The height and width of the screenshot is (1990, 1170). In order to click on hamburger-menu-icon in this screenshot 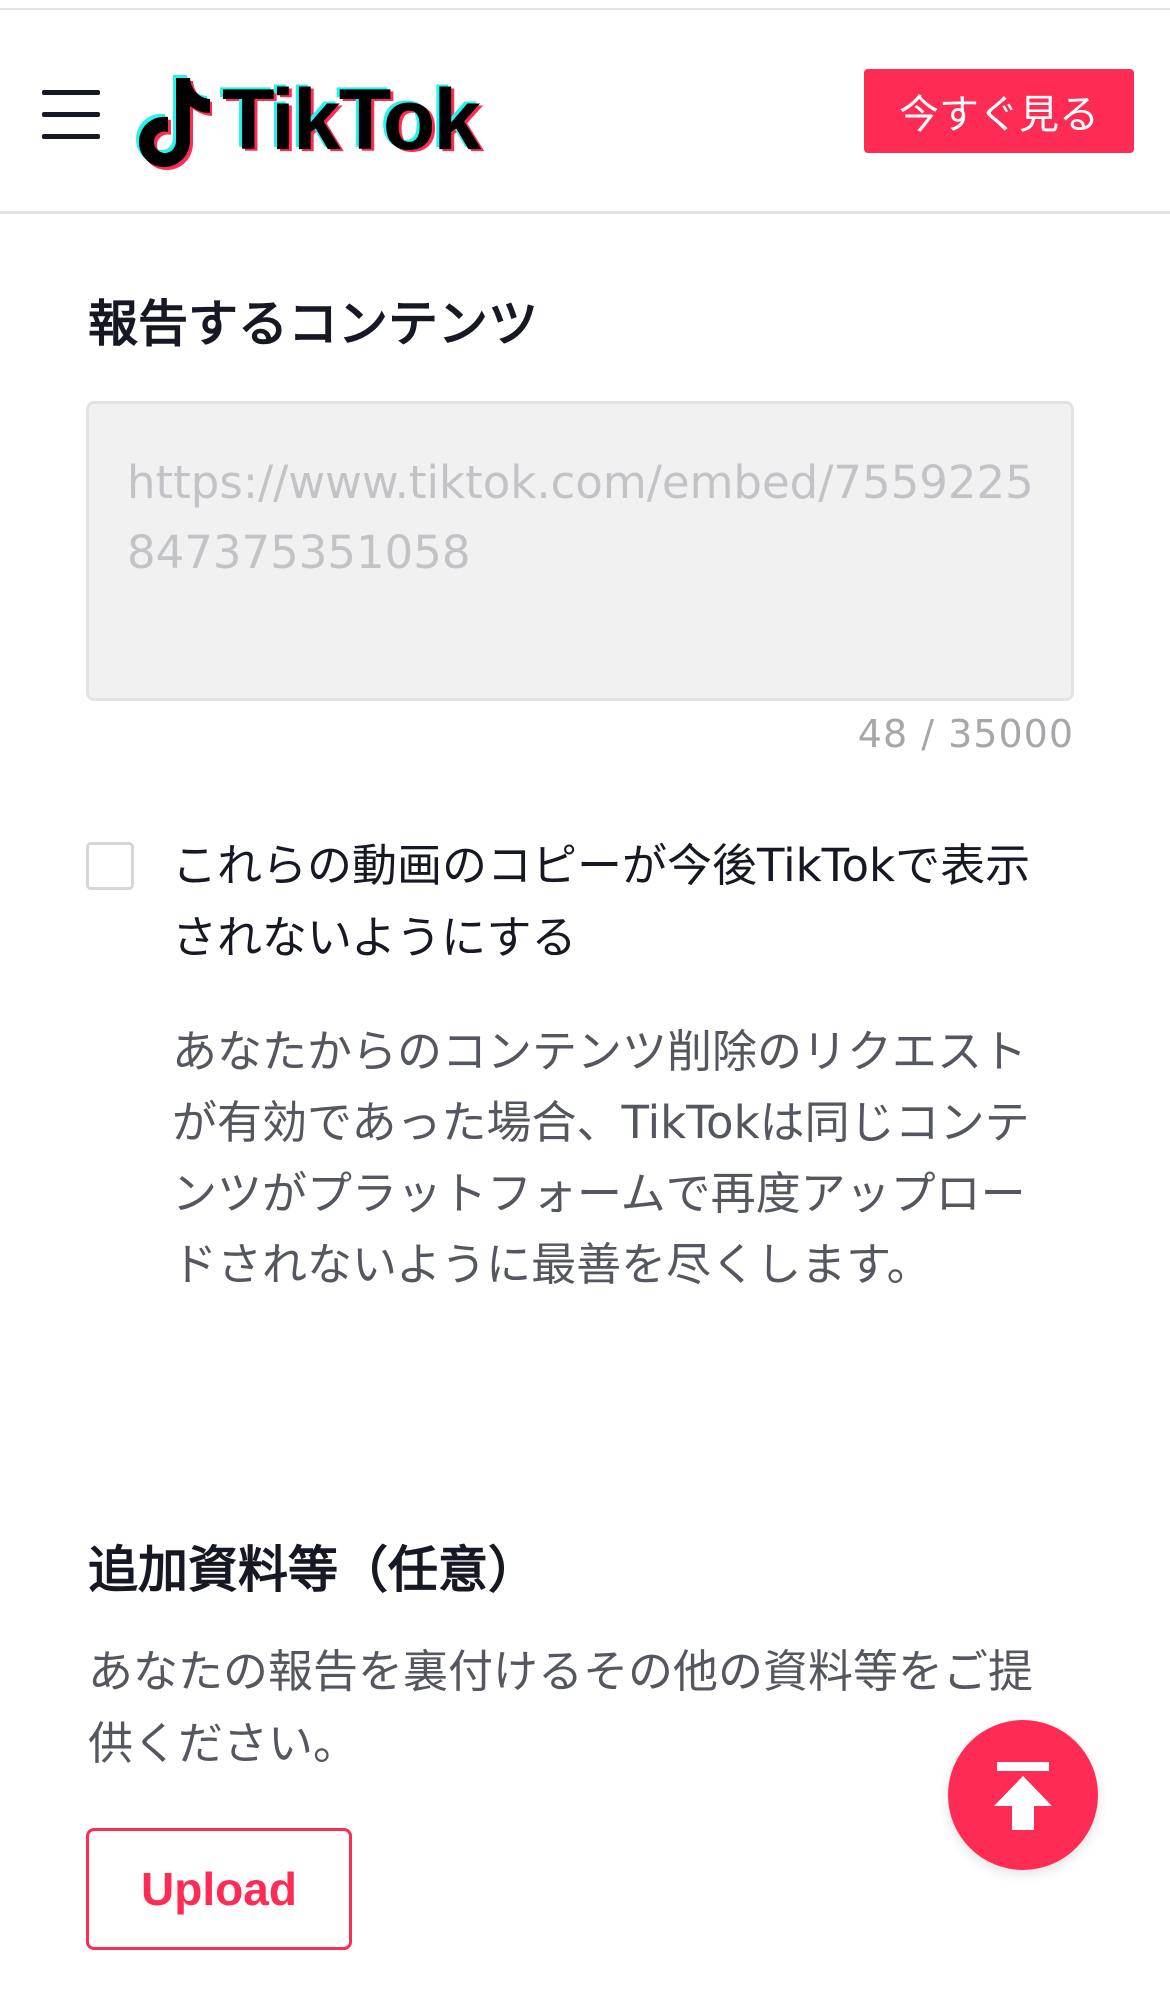, I will do `click(72, 116)`.